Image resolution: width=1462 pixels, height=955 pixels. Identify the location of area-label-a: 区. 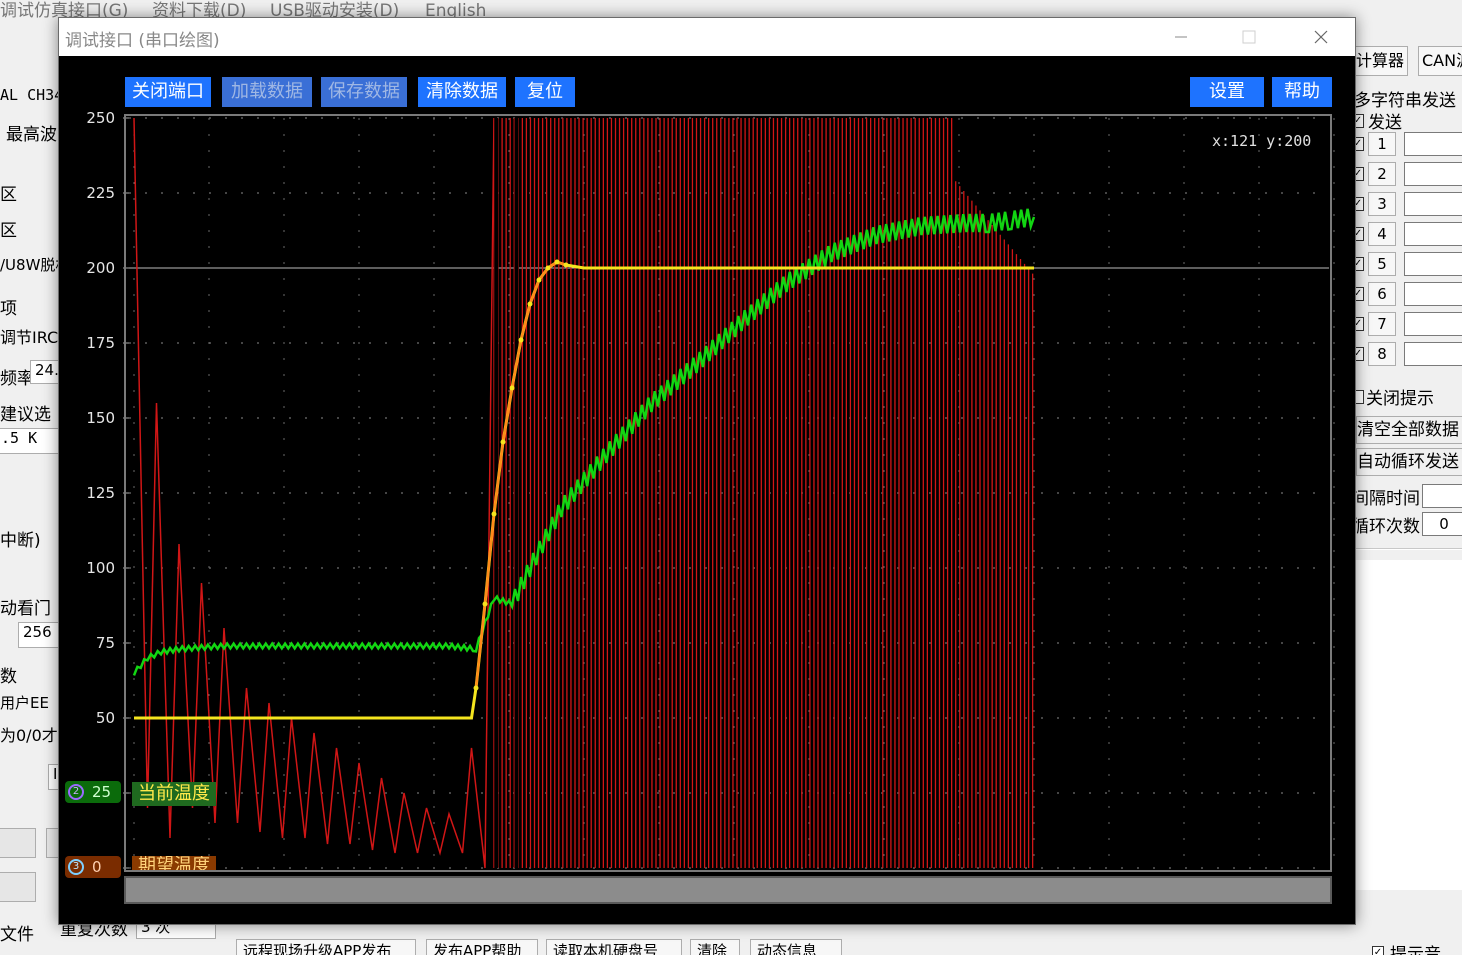
(8, 195).